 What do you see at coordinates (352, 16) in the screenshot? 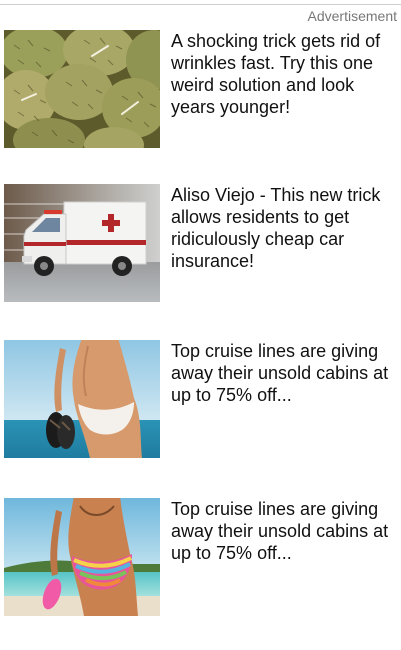
I see `advertisement-label: Advertisement` at bounding box center [352, 16].